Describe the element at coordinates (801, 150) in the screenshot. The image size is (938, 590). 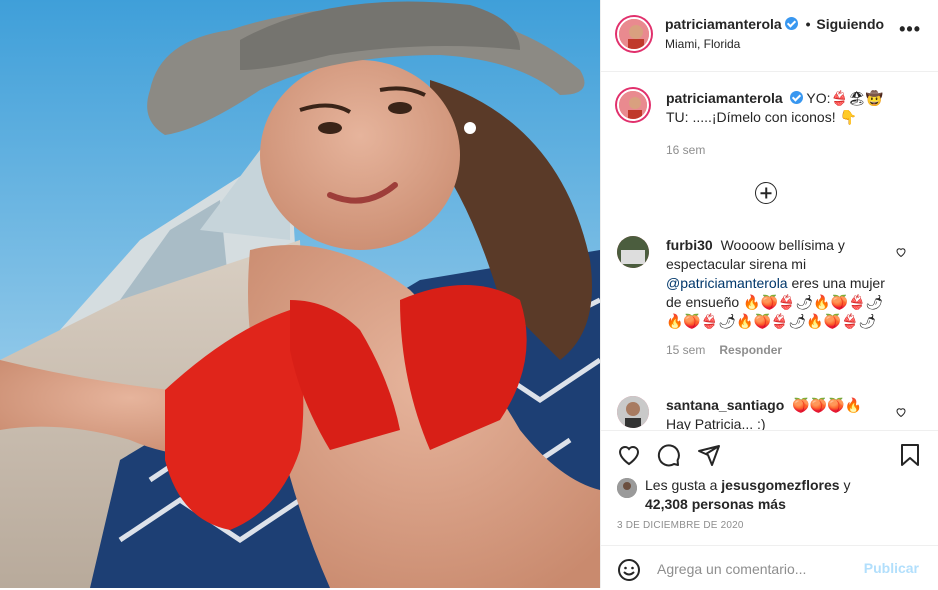
I see `caption-time: 16 sem` at that location.